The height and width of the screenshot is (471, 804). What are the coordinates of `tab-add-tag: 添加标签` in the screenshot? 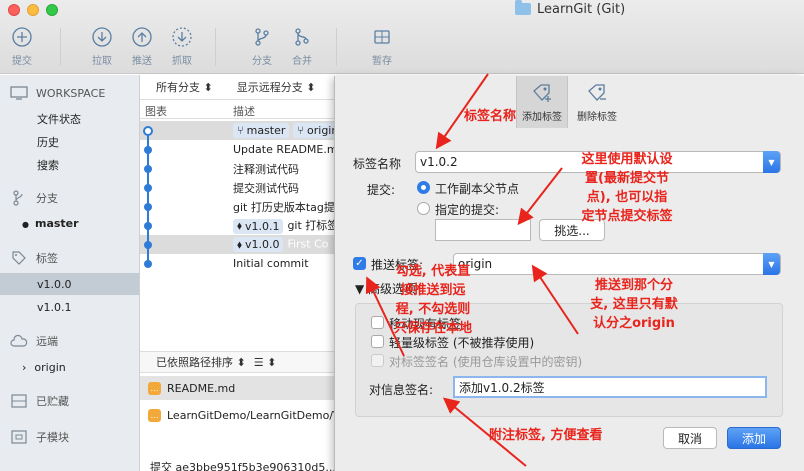 It's located at (542, 102).